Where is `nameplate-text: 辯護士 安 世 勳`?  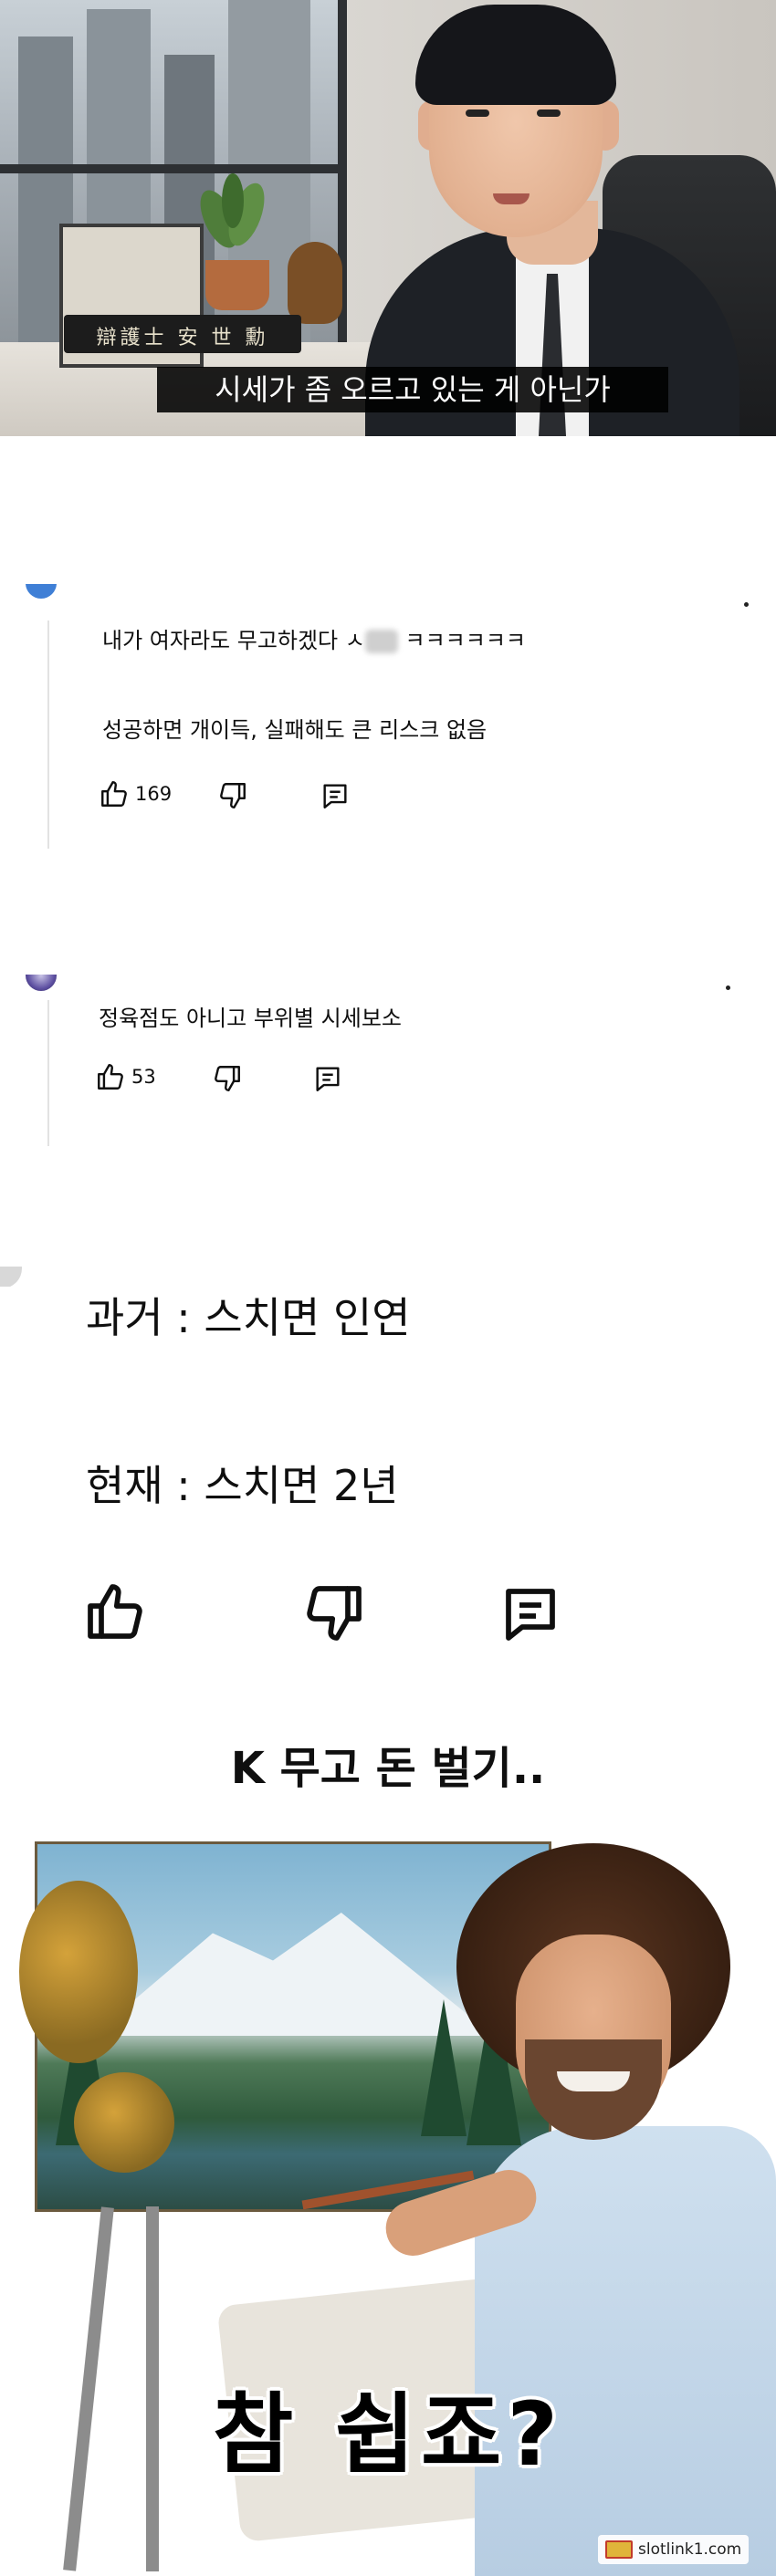 nameplate-text: 辯護士 安 世 勳 is located at coordinates (182, 338).